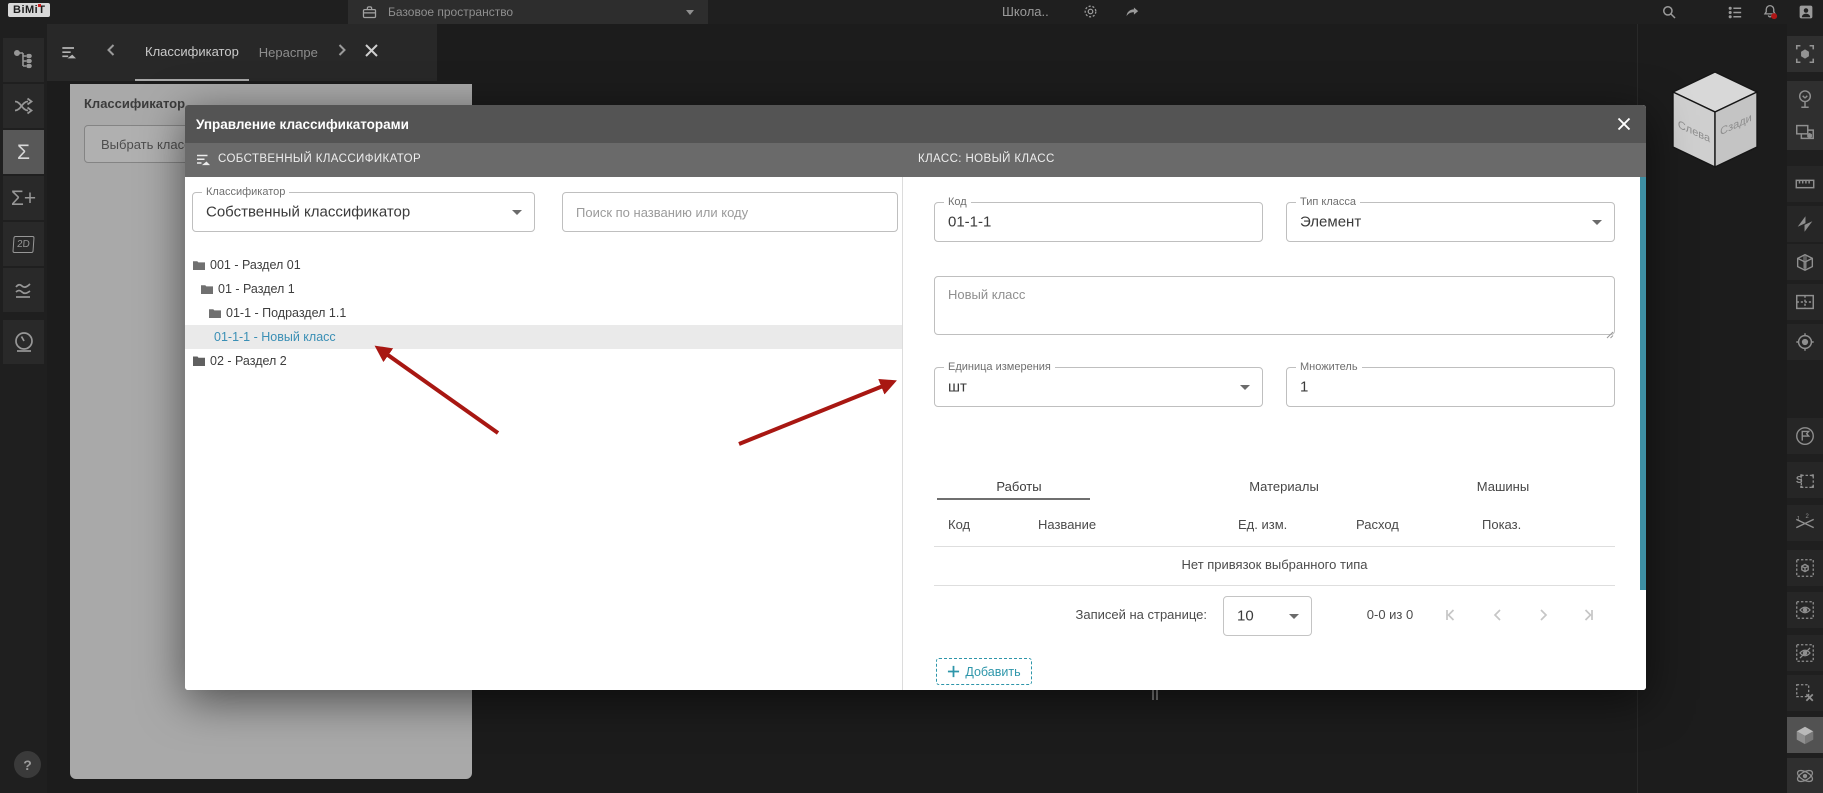 This screenshot has height=793, width=1823. I want to click on share-icon, so click(1132, 12).